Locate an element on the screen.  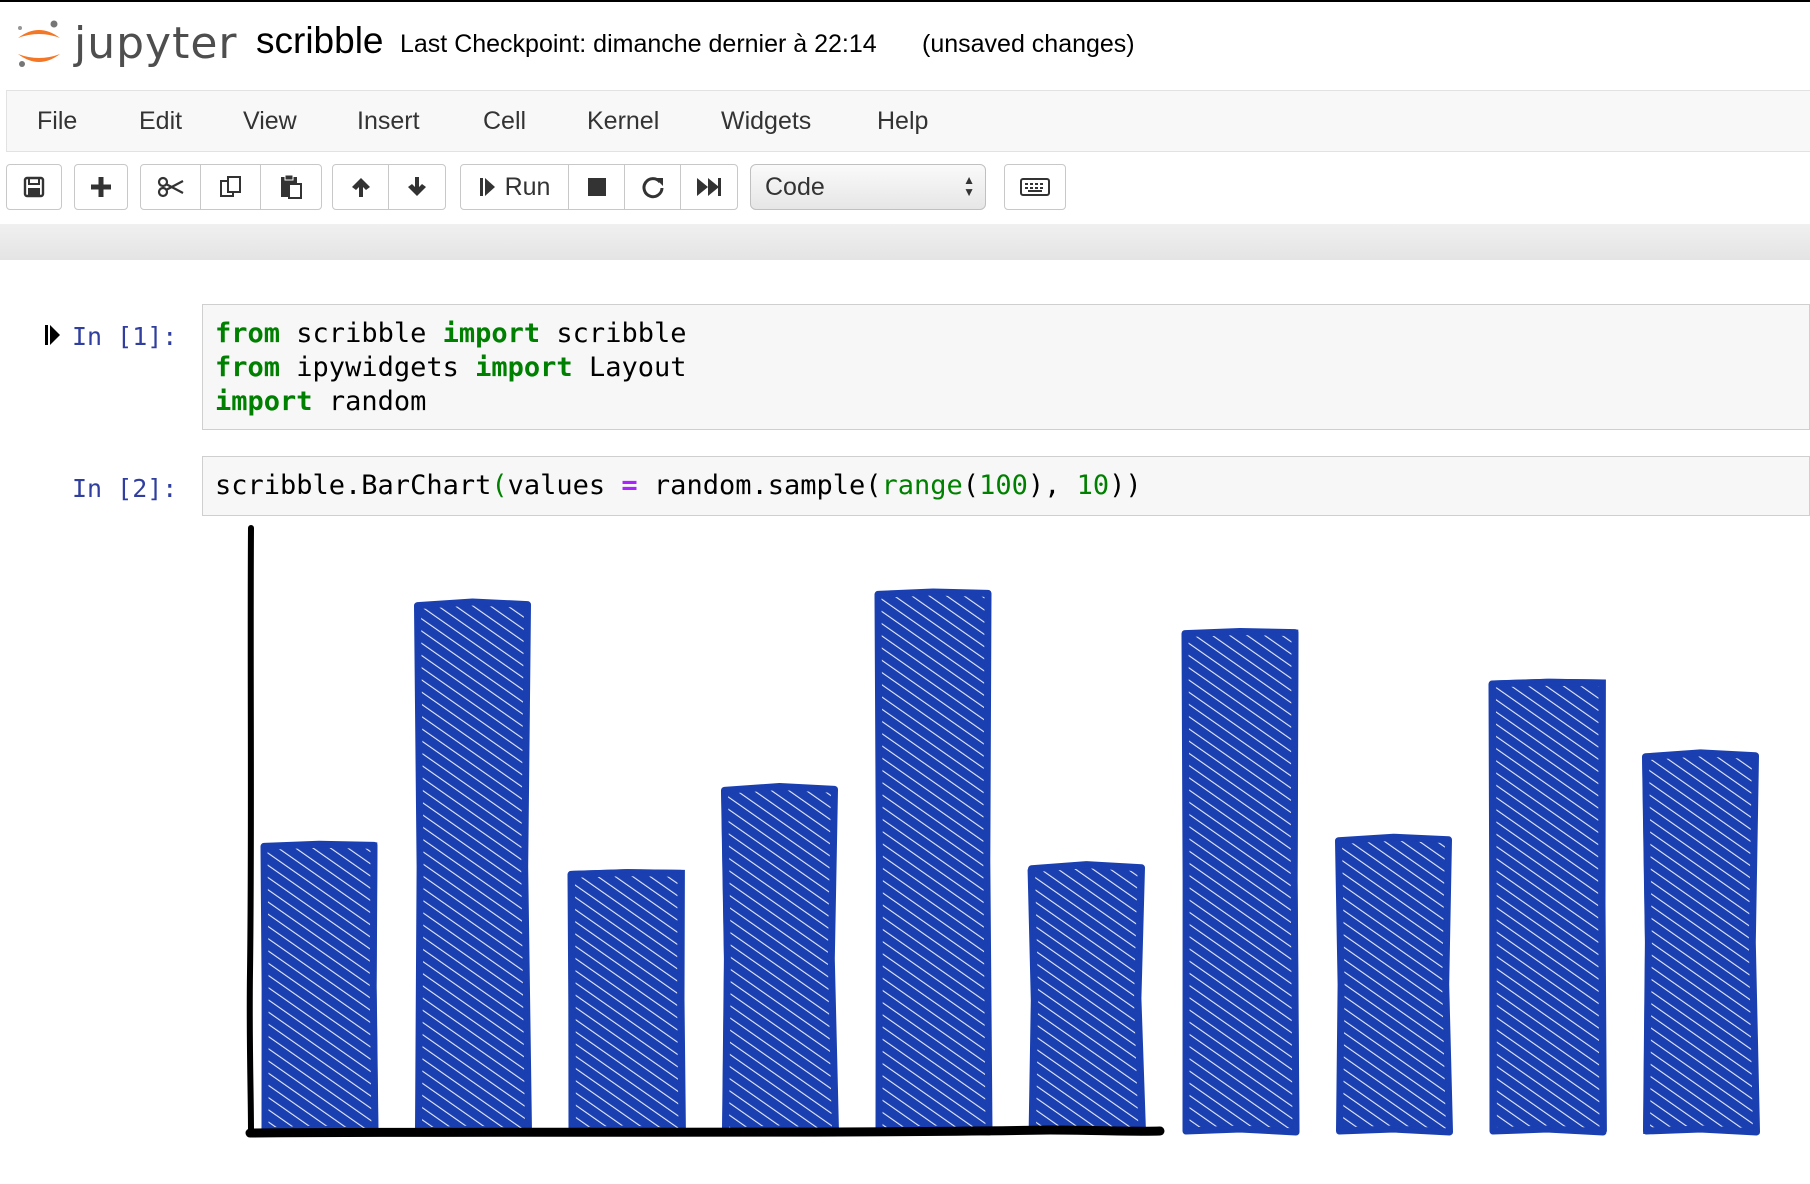
jupyter-logo: jupyter is located at coordinates (134, 44).